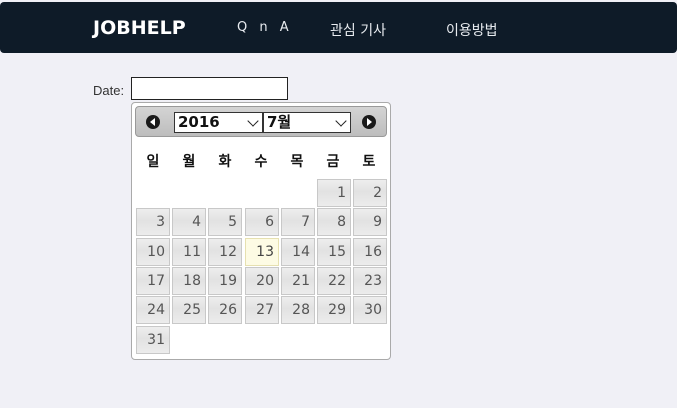 This screenshot has height=408, width=677. What do you see at coordinates (472, 30) in the screenshot?
I see `nav-link-how-to-use: 이용방법` at bounding box center [472, 30].